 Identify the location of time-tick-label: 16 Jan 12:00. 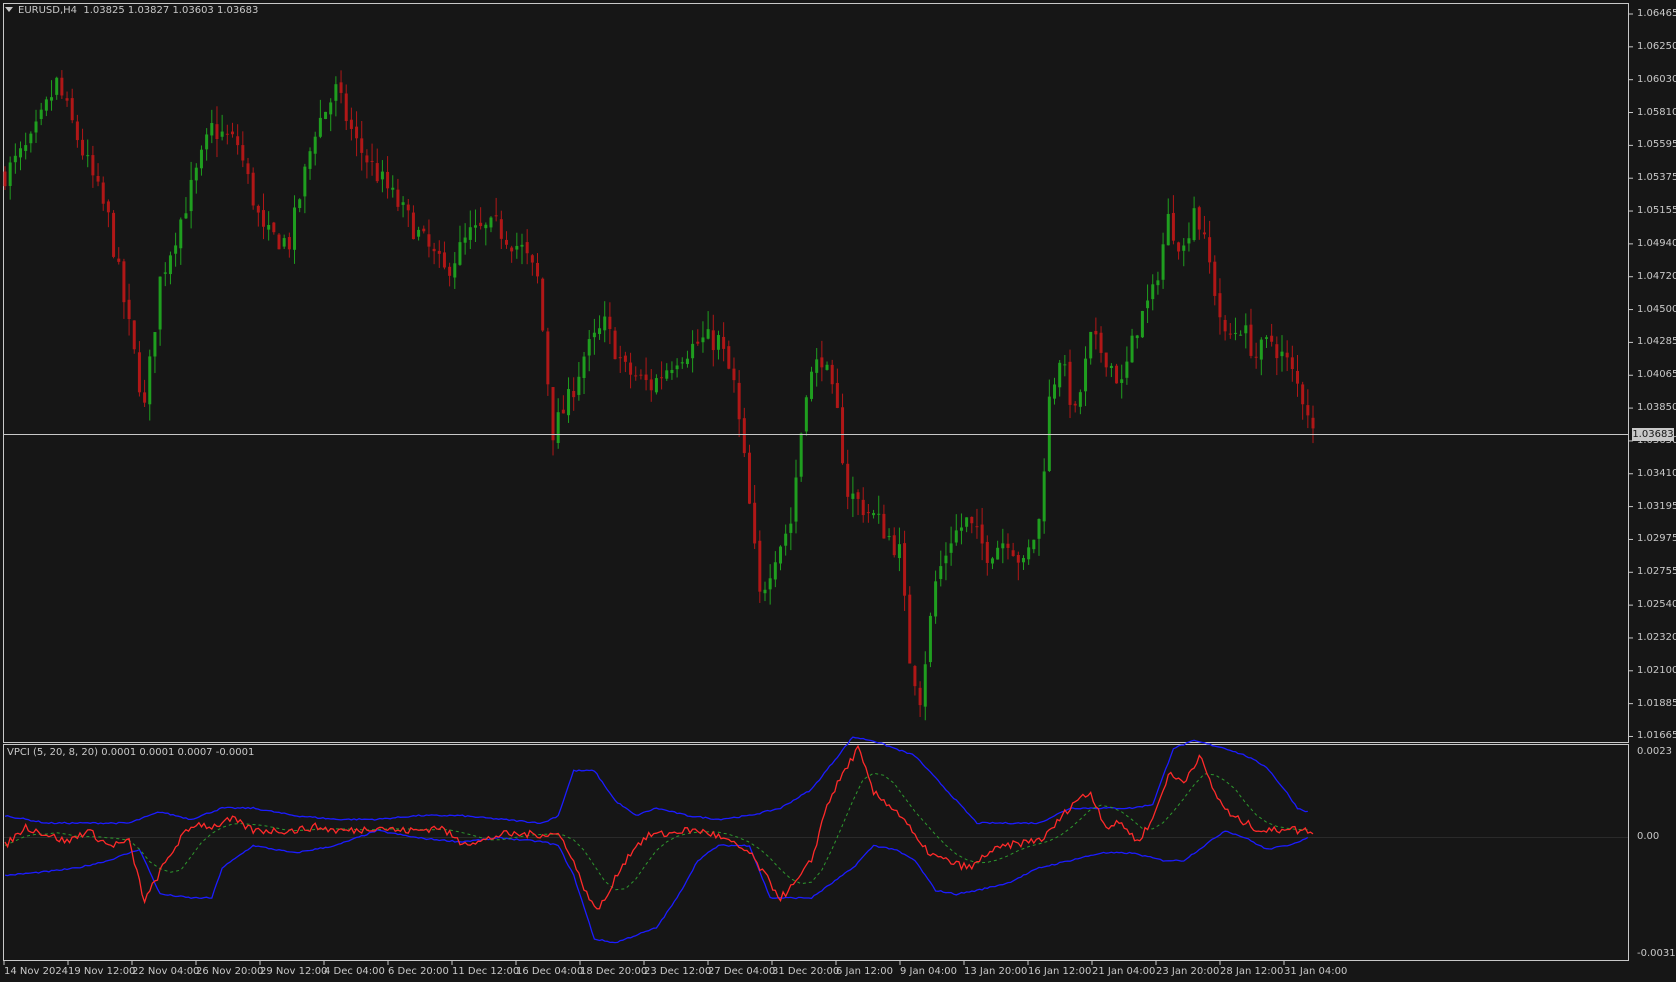
(1060, 971).